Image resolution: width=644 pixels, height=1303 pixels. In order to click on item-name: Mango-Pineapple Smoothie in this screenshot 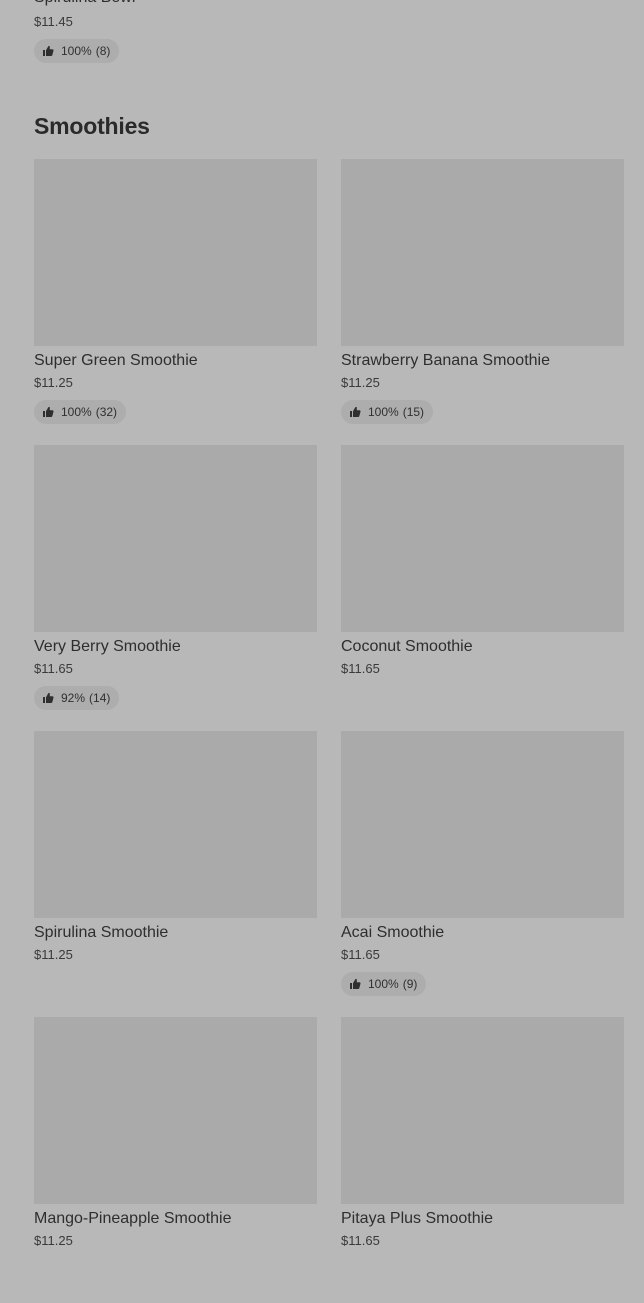, I will do `click(133, 1218)`.